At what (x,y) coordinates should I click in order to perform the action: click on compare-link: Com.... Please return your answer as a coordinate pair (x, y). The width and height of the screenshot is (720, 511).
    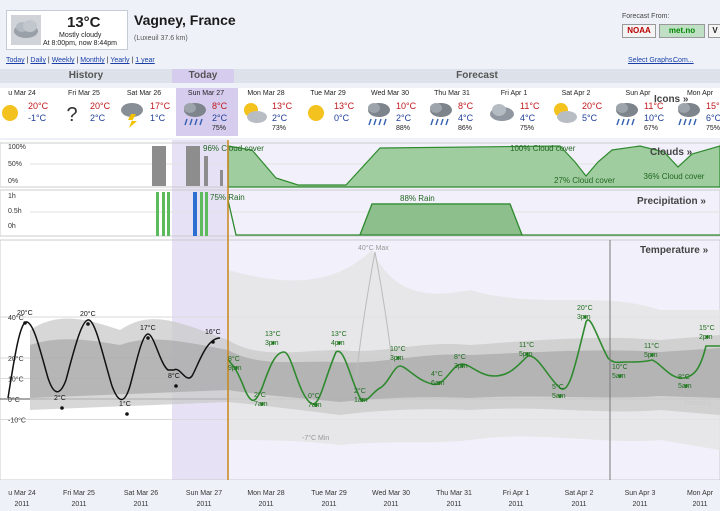
    Looking at the image, I should click on (683, 60).